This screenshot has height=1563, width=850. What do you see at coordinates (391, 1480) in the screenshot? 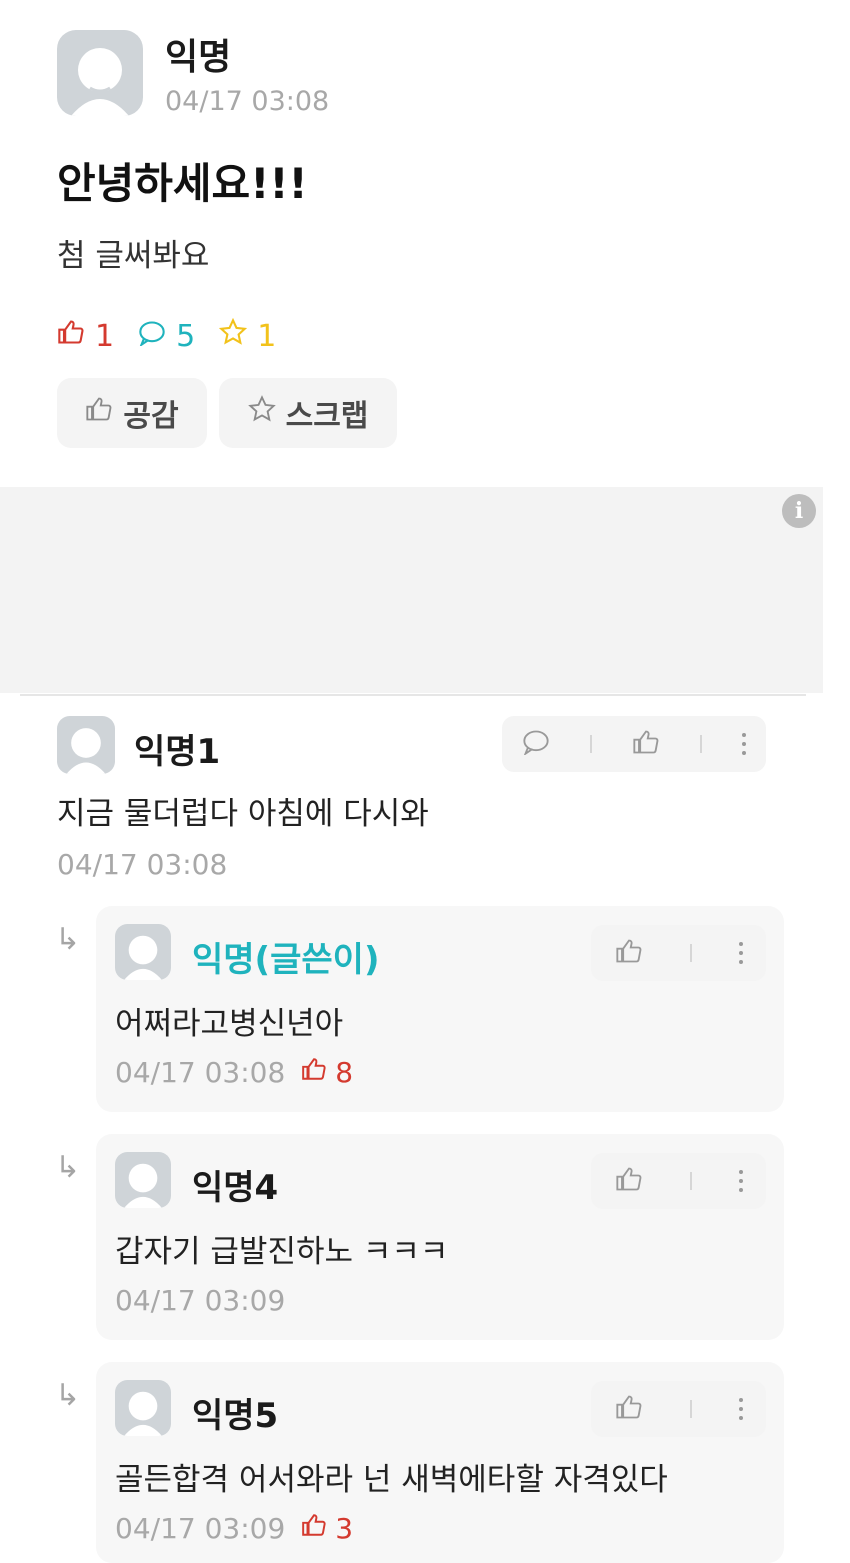
I see `reply-text: 골든합격 어서와라 넌 새벽에타할 자격있다` at bounding box center [391, 1480].